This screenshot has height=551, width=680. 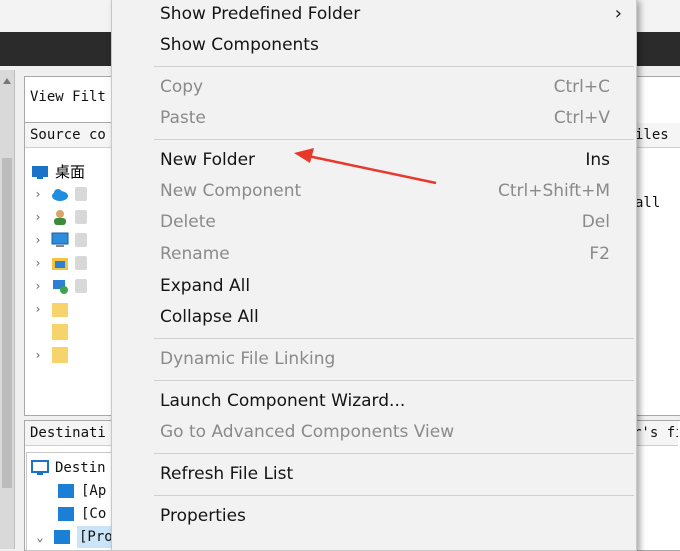 I want to click on annotation-arrow, so click(x=365, y=166).